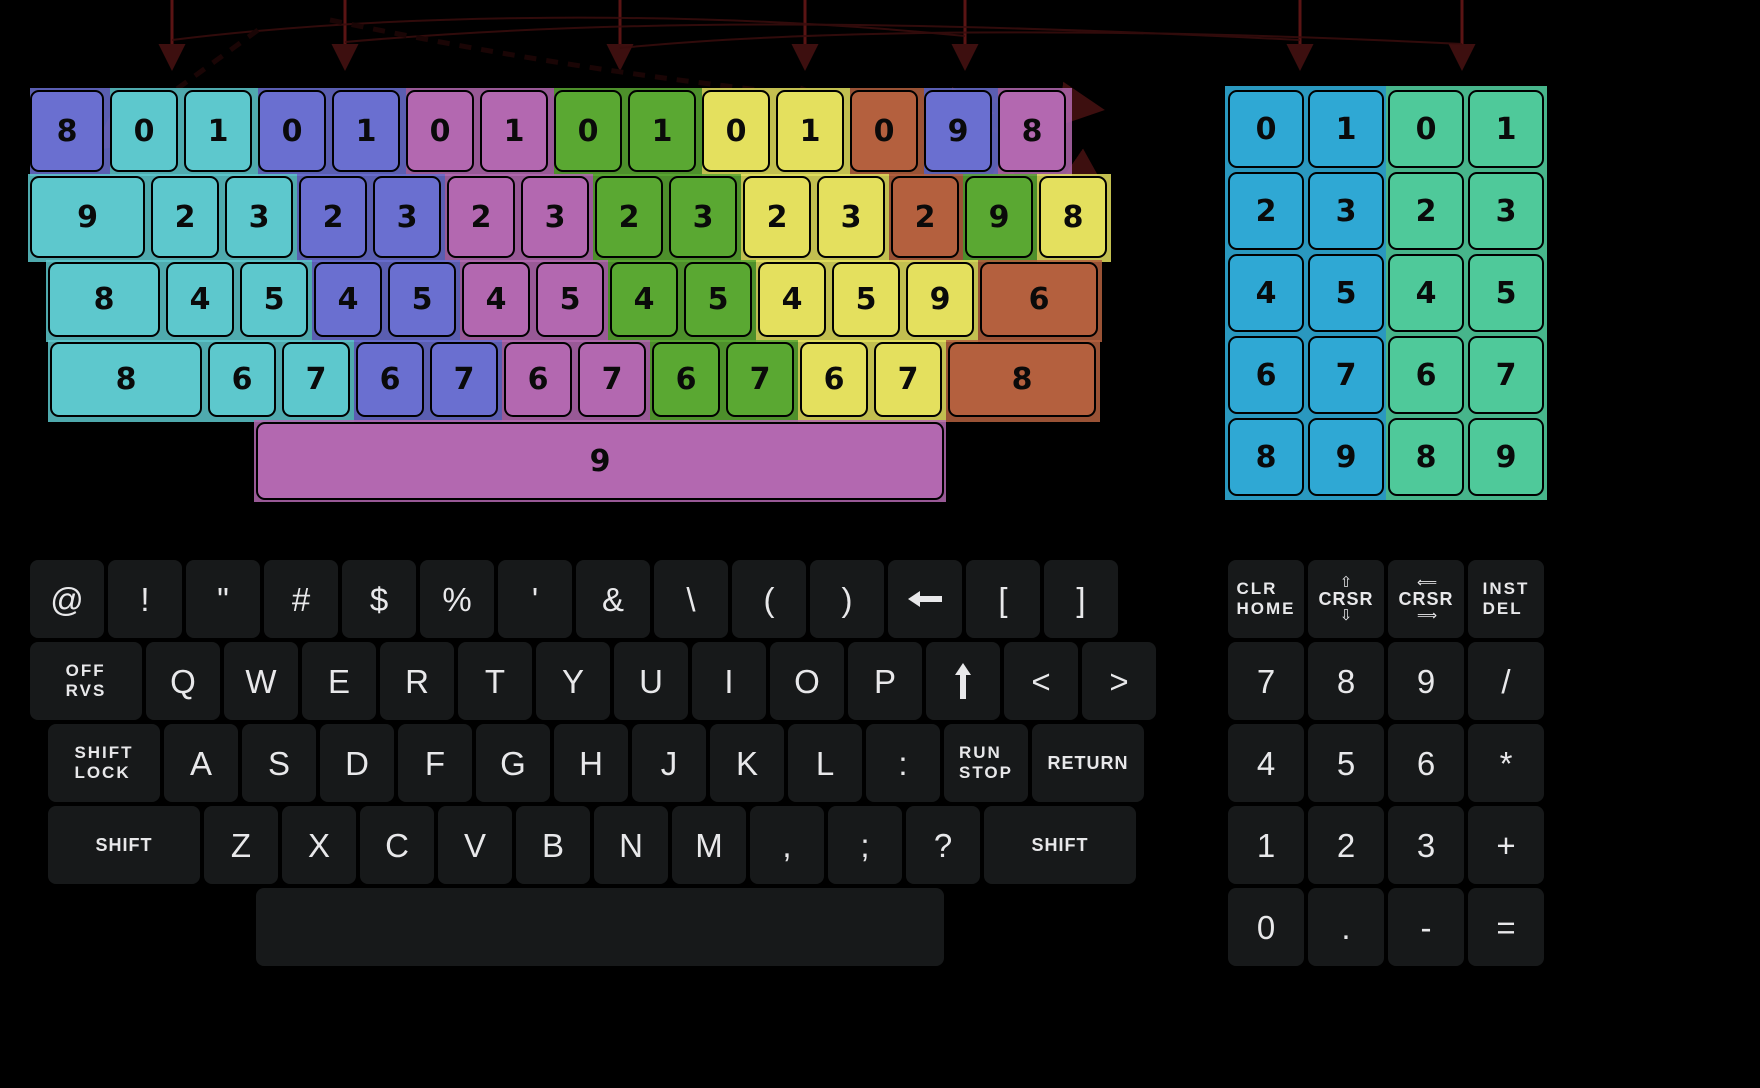 This screenshot has width=1760, height=1088. What do you see at coordinates (183, 681) in the screenshot?
I see `key-Q: Q` at bounding box center [183, 681].